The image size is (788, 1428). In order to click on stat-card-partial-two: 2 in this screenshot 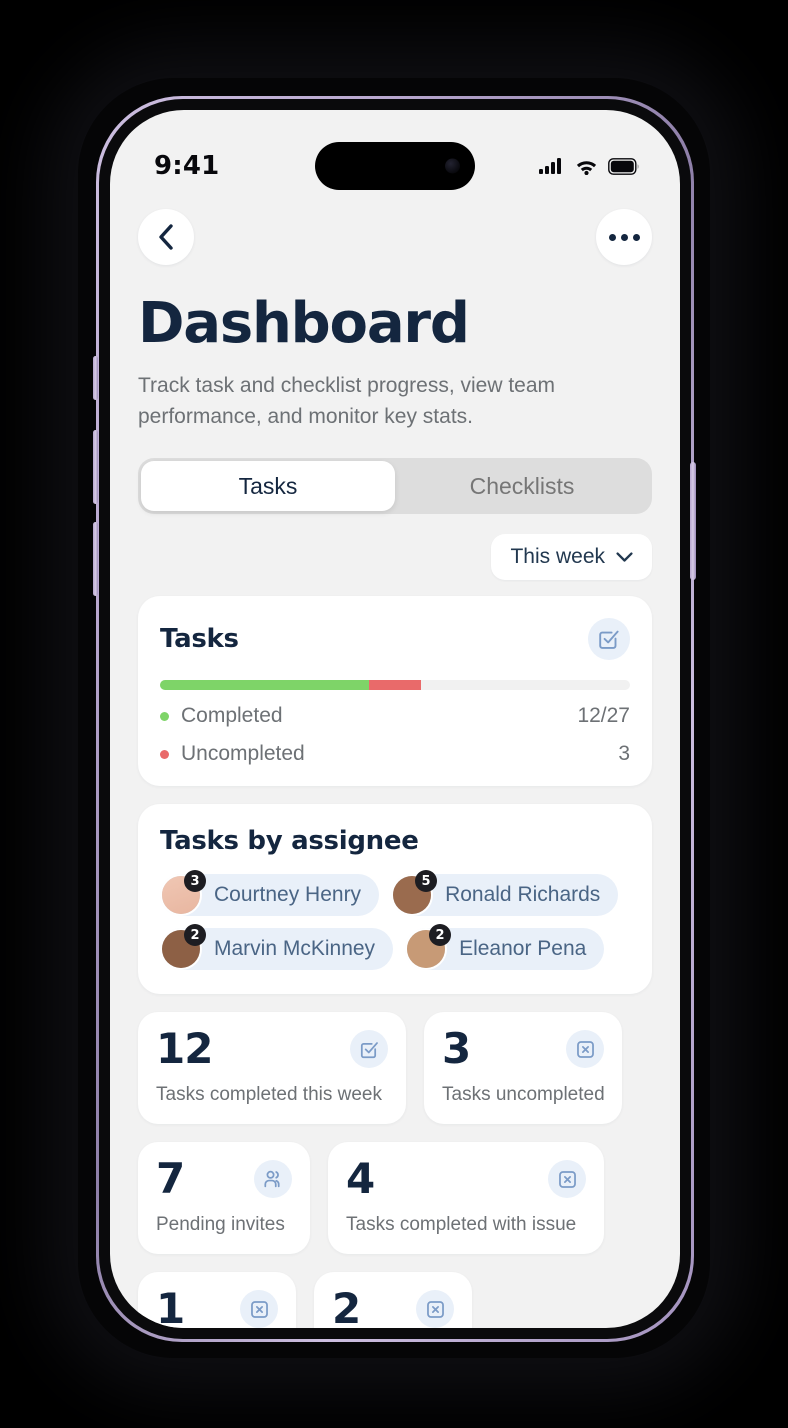, I will do `click(393, 1300)`.